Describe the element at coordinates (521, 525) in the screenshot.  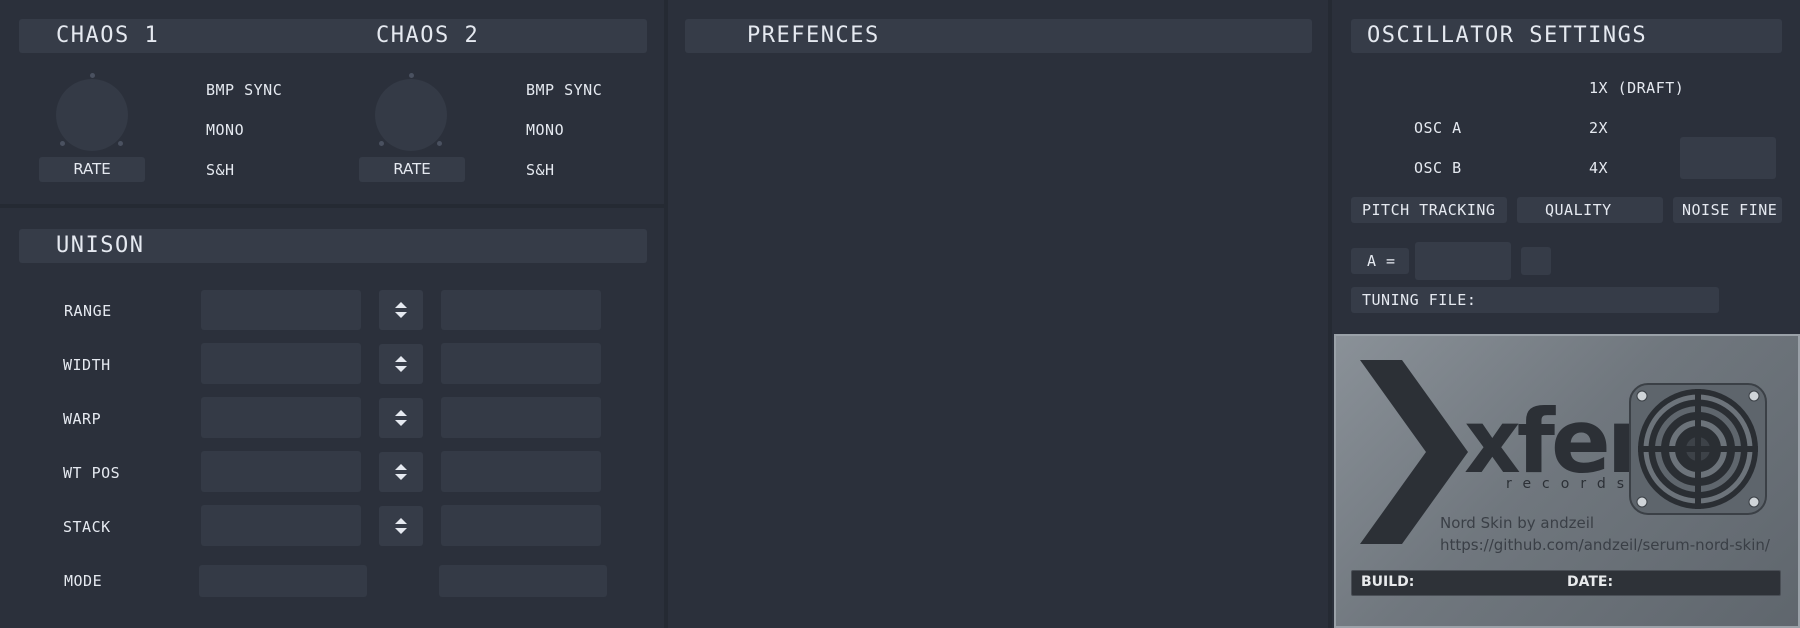
I see `unison-stack-field-right` at that location.